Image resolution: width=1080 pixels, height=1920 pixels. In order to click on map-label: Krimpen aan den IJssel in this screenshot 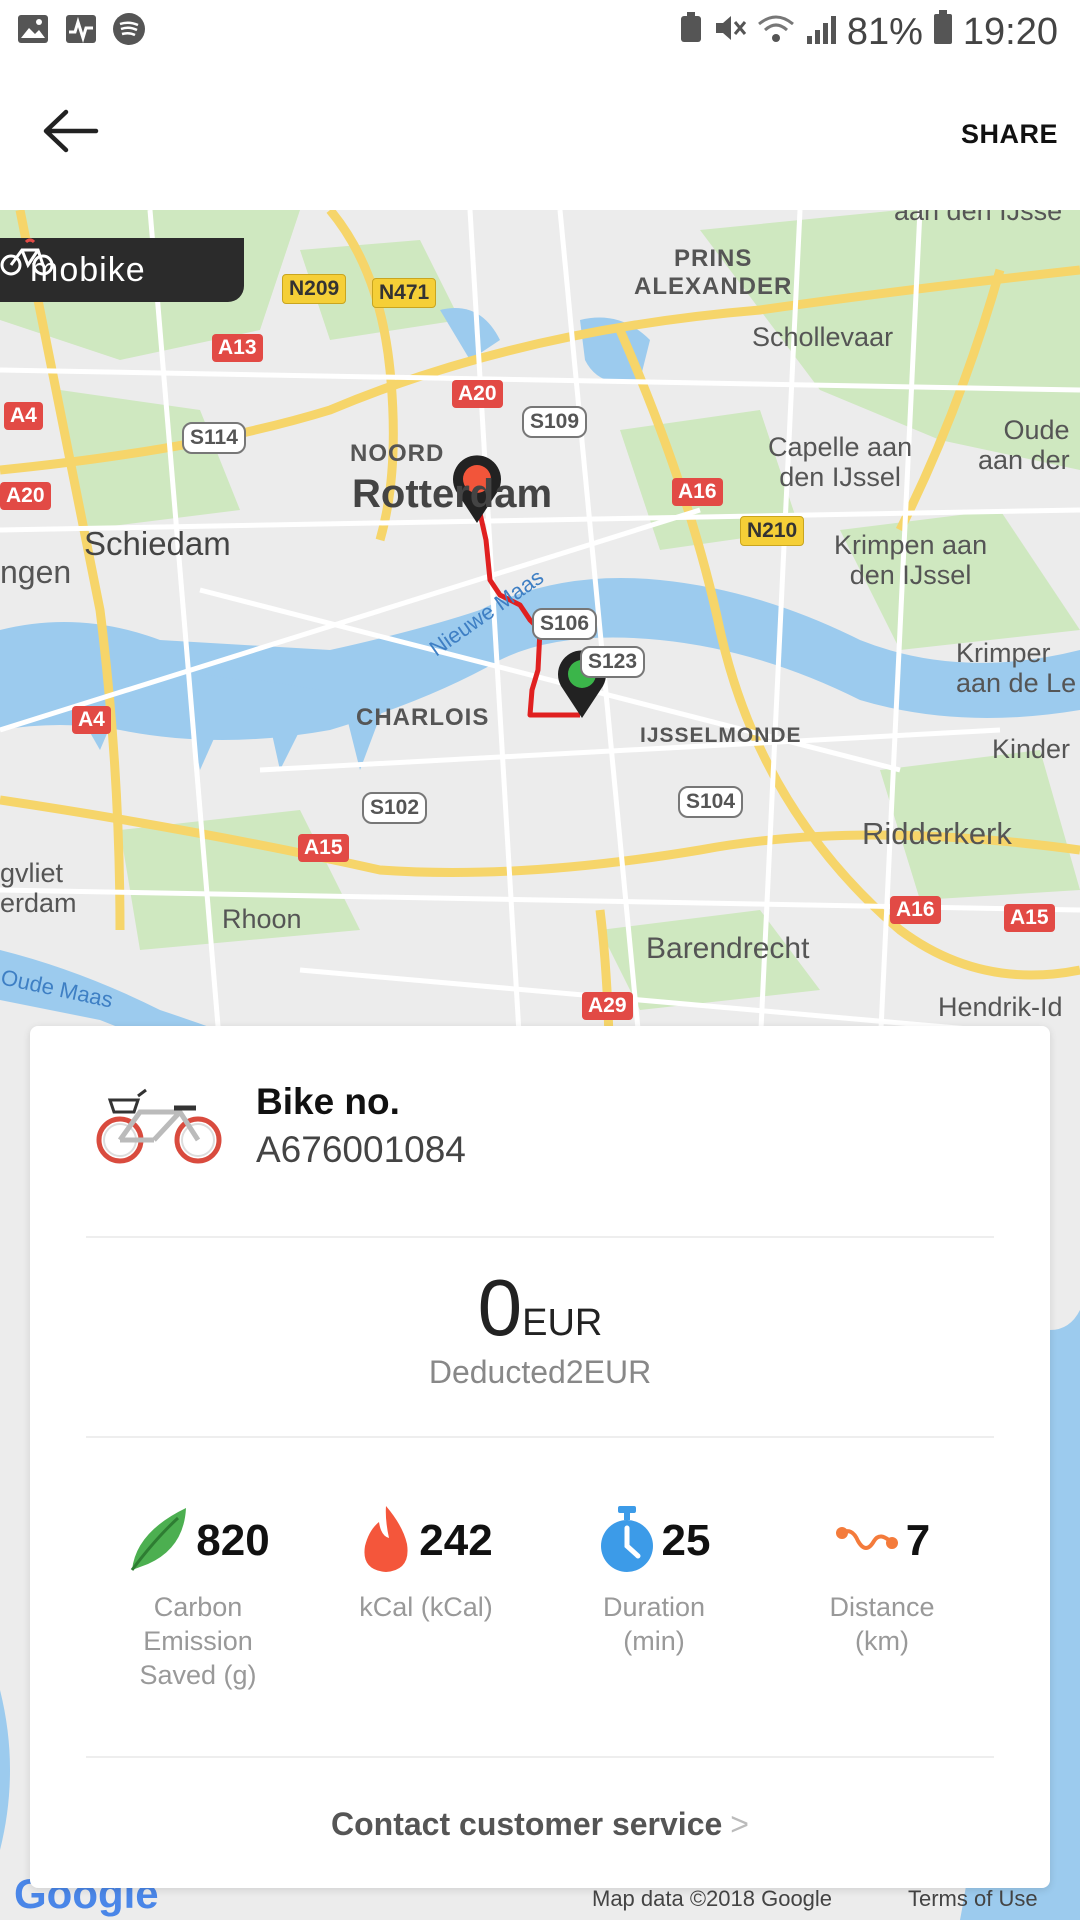, I will do `click(911, 560)`.